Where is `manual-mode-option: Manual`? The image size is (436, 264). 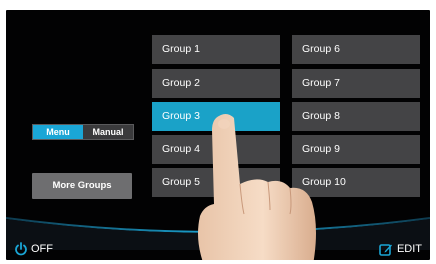
manual-mode-option: Manual is located at coordinates (108, 132).